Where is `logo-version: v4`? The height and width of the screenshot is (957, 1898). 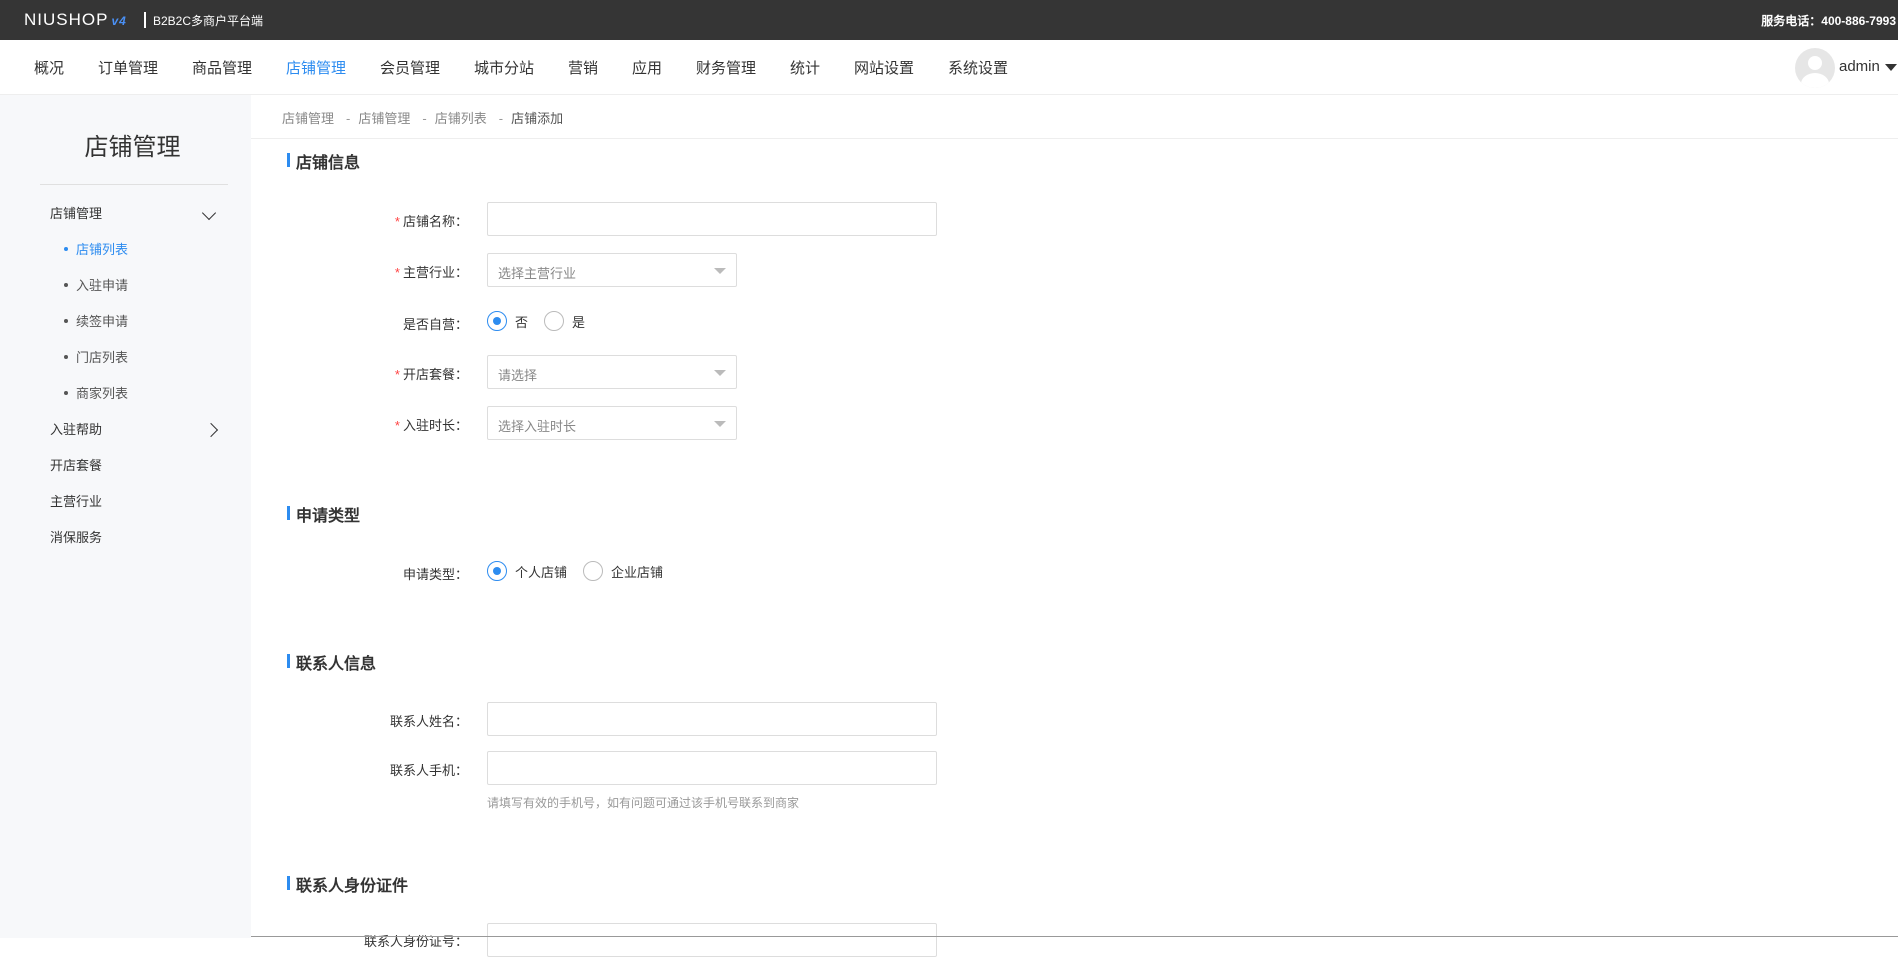
logo-version: v4 is located at coordinates (119, 21).